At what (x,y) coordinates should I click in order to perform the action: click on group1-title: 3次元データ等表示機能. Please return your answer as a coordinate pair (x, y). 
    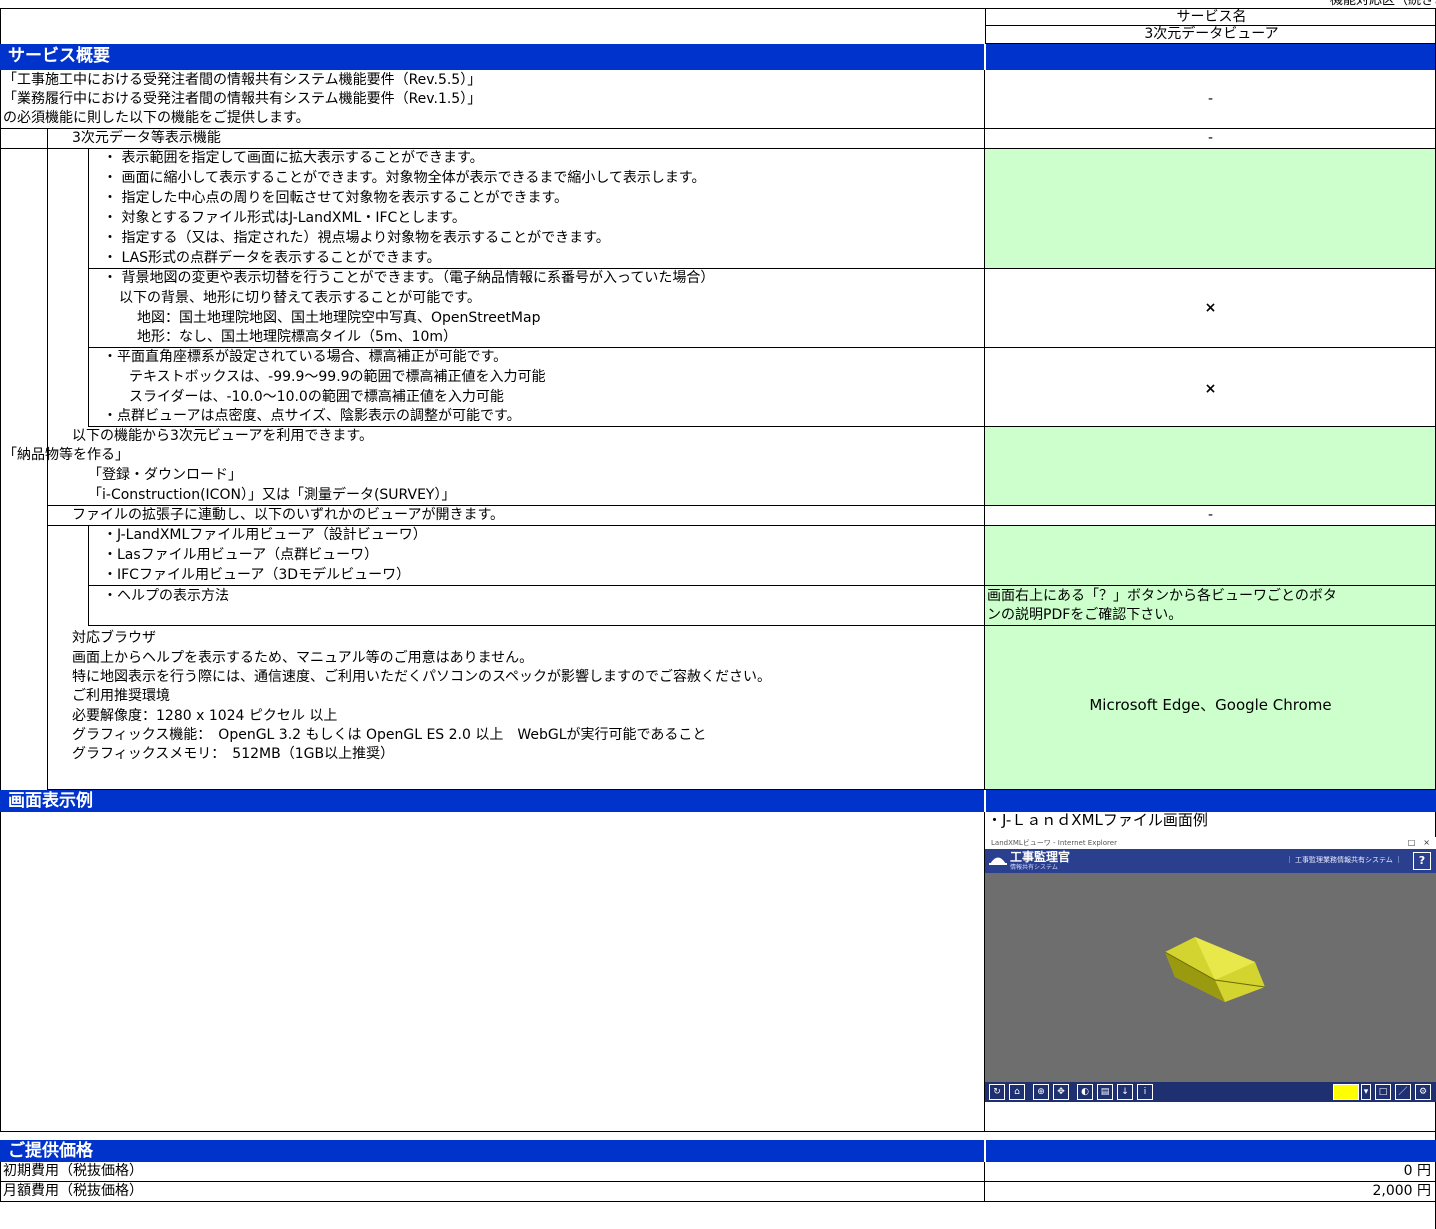
    Looking at the image, I should click on (146, 138).